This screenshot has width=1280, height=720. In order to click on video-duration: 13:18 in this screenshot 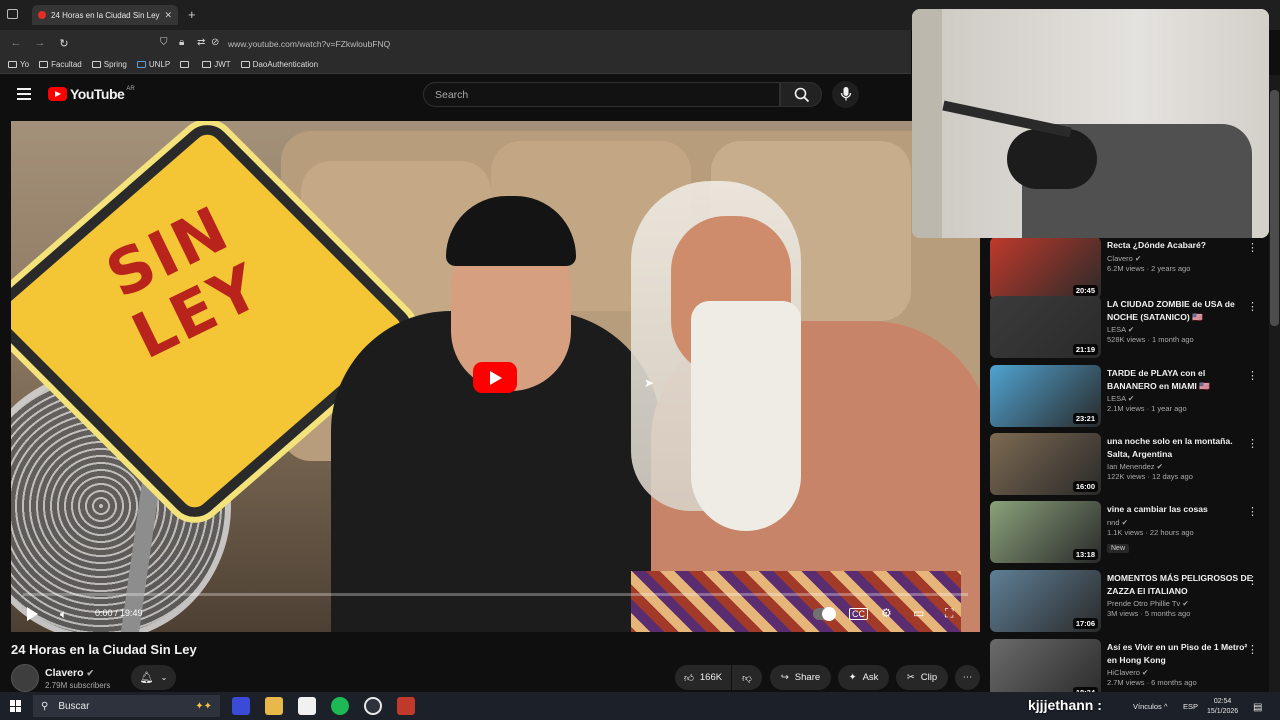, I will do `click(1085, 554)`.